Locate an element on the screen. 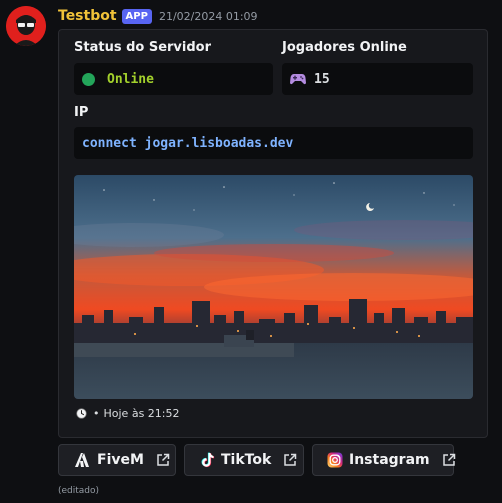 The image size is (502, 503). username: Testbot is located at coordinates (87, 16).